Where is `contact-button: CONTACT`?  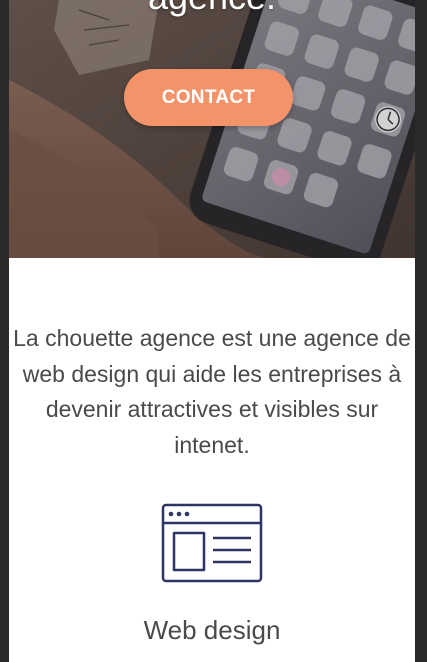 contact-button: CONTACT is located at coordinates (208, 97).